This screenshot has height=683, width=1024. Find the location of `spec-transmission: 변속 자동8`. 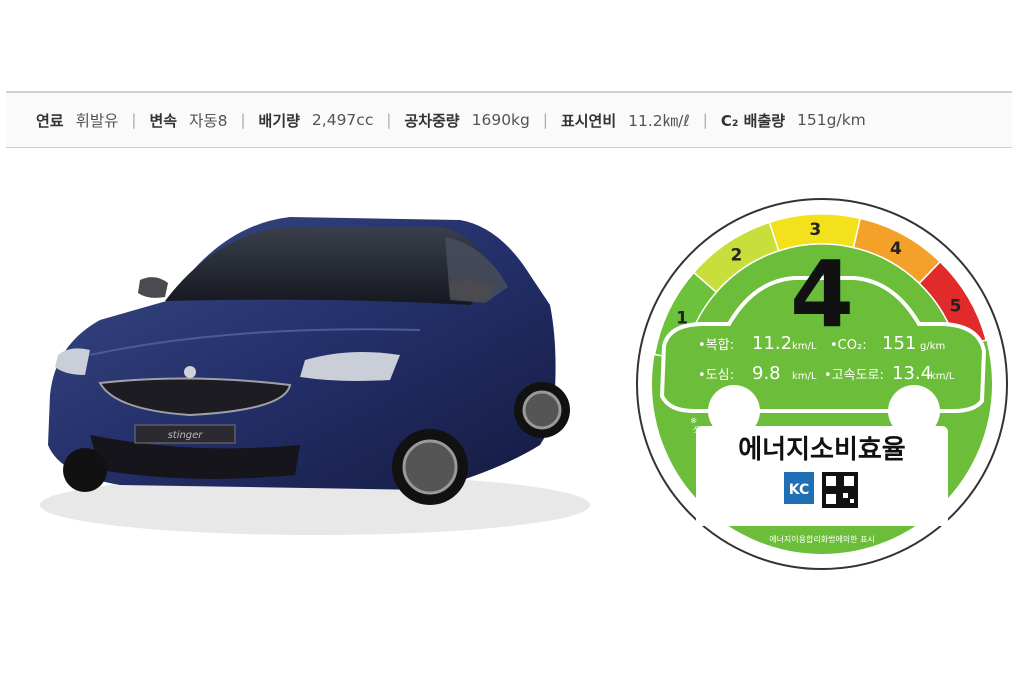

spec-transmission: 변속 자동8 is located at coordinates (188, 120).